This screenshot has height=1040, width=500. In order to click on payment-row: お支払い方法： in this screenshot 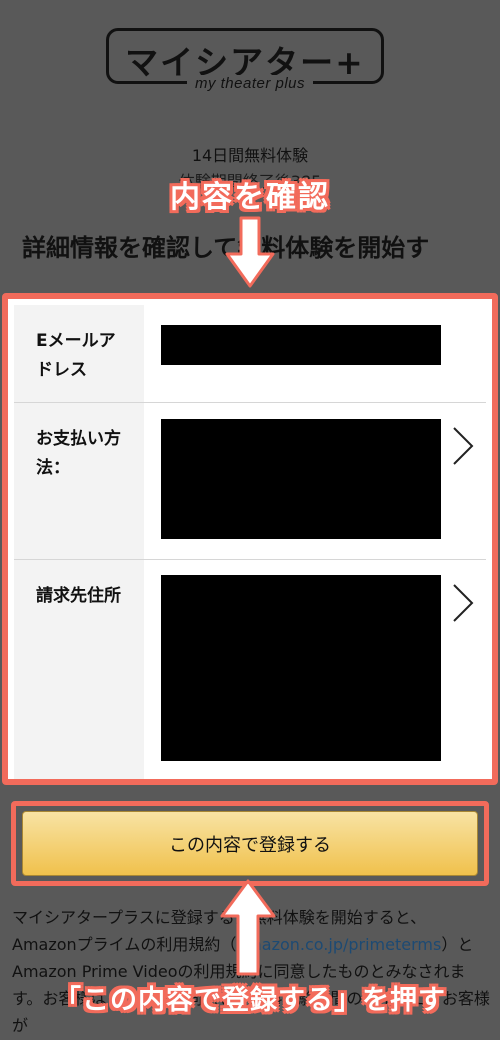, I will do `click(250, 481)`.